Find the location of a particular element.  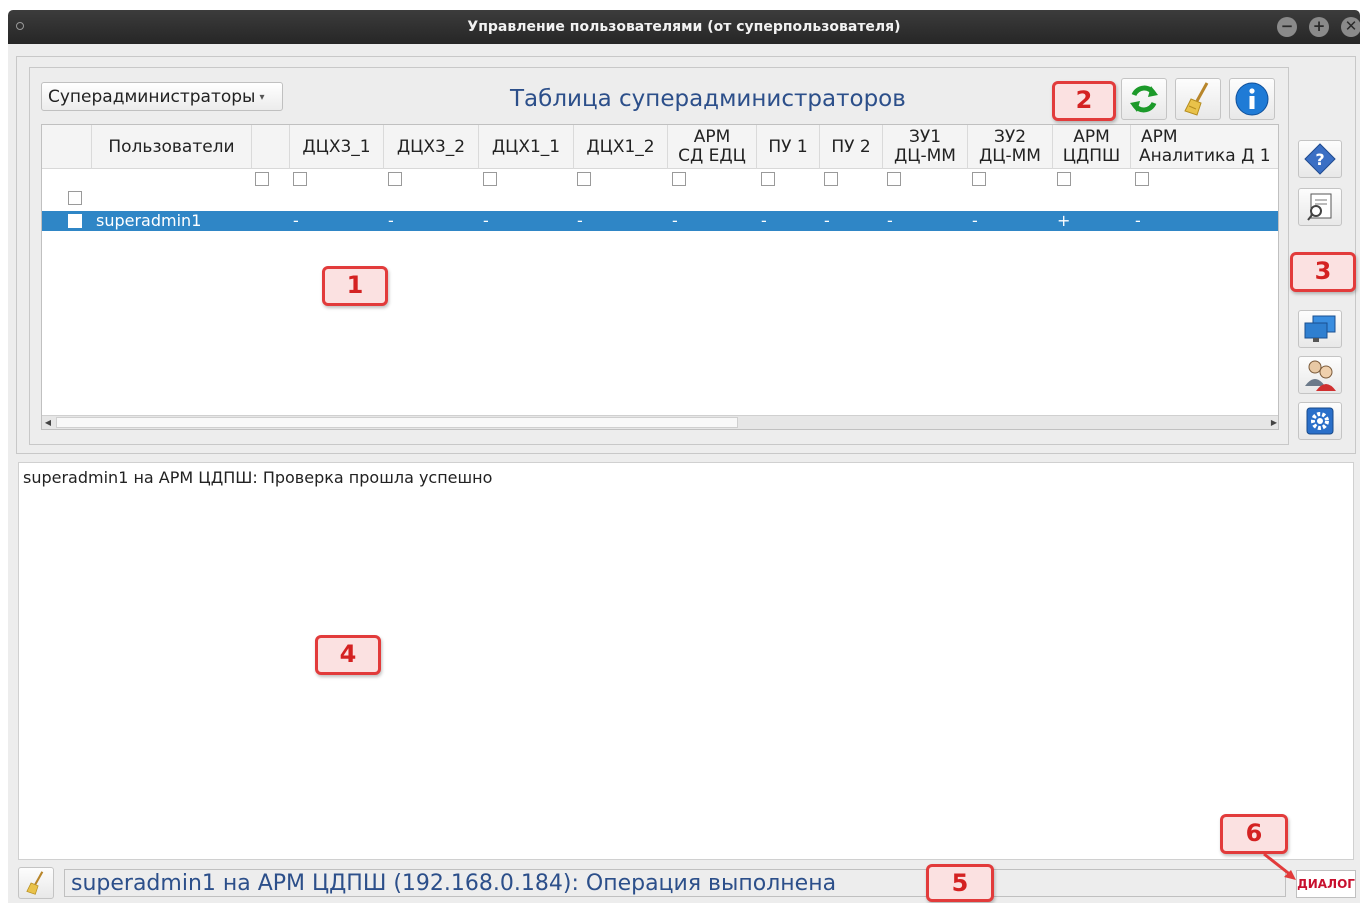

header-arm-cdpsh: АРМ ЦДПШ is located at coordinates (1092, 147).